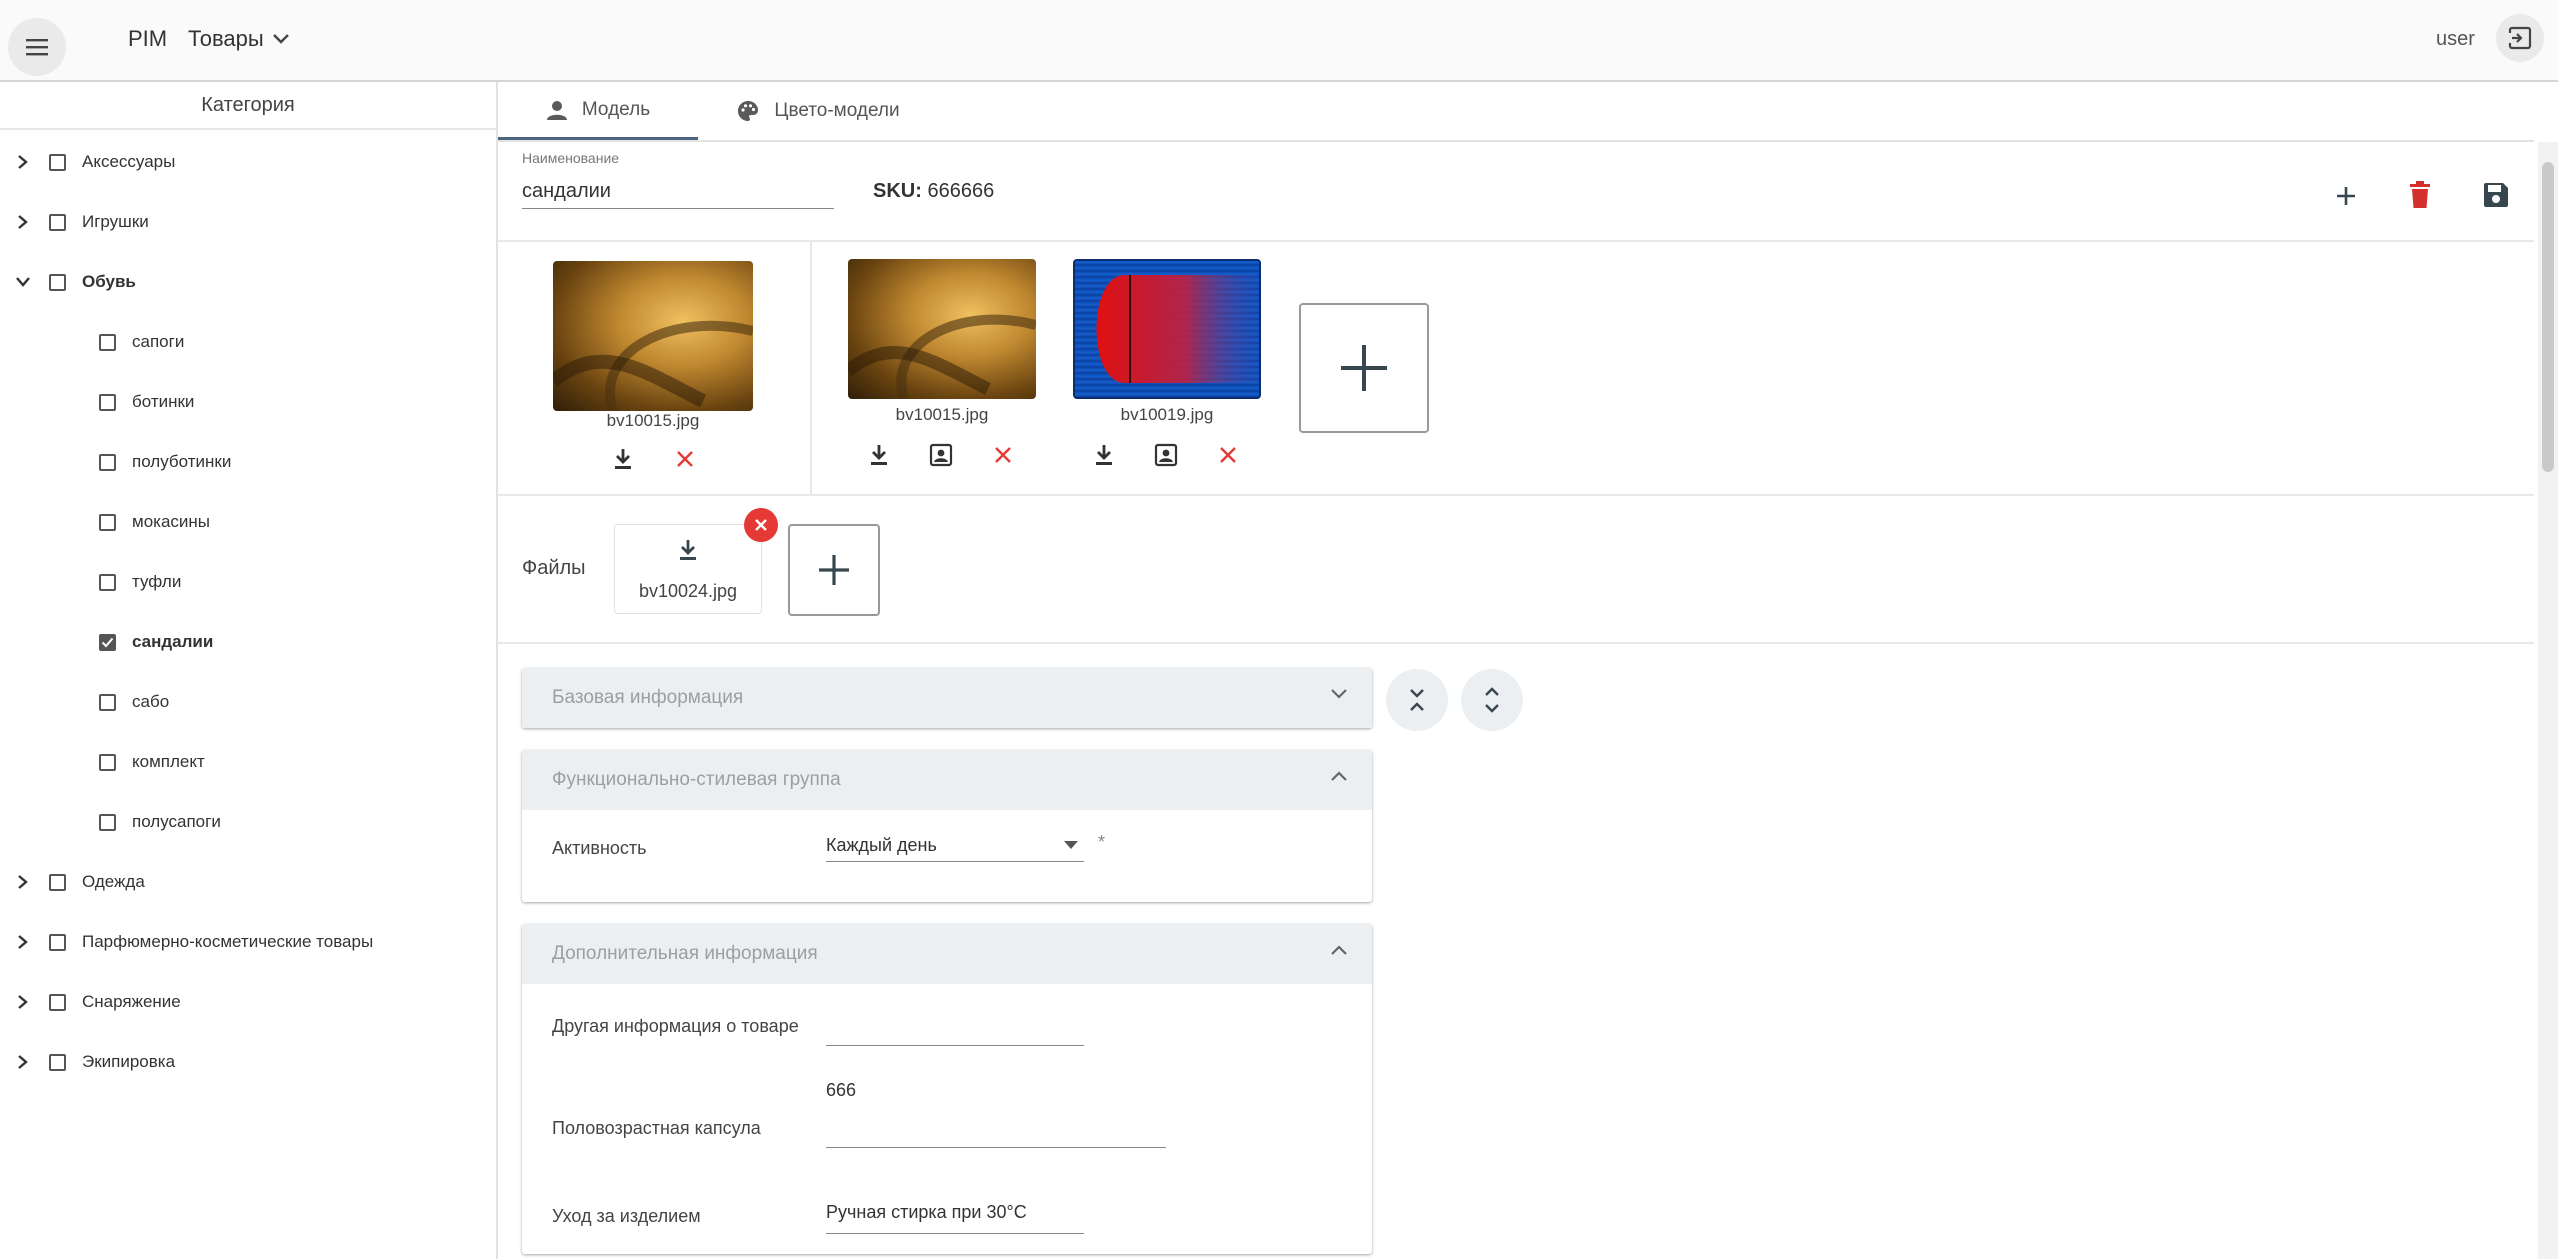  What do you see at coordinates (247, 702) in the screenshot?
I see `category-item: сабо` at bounding box center [247, 702].